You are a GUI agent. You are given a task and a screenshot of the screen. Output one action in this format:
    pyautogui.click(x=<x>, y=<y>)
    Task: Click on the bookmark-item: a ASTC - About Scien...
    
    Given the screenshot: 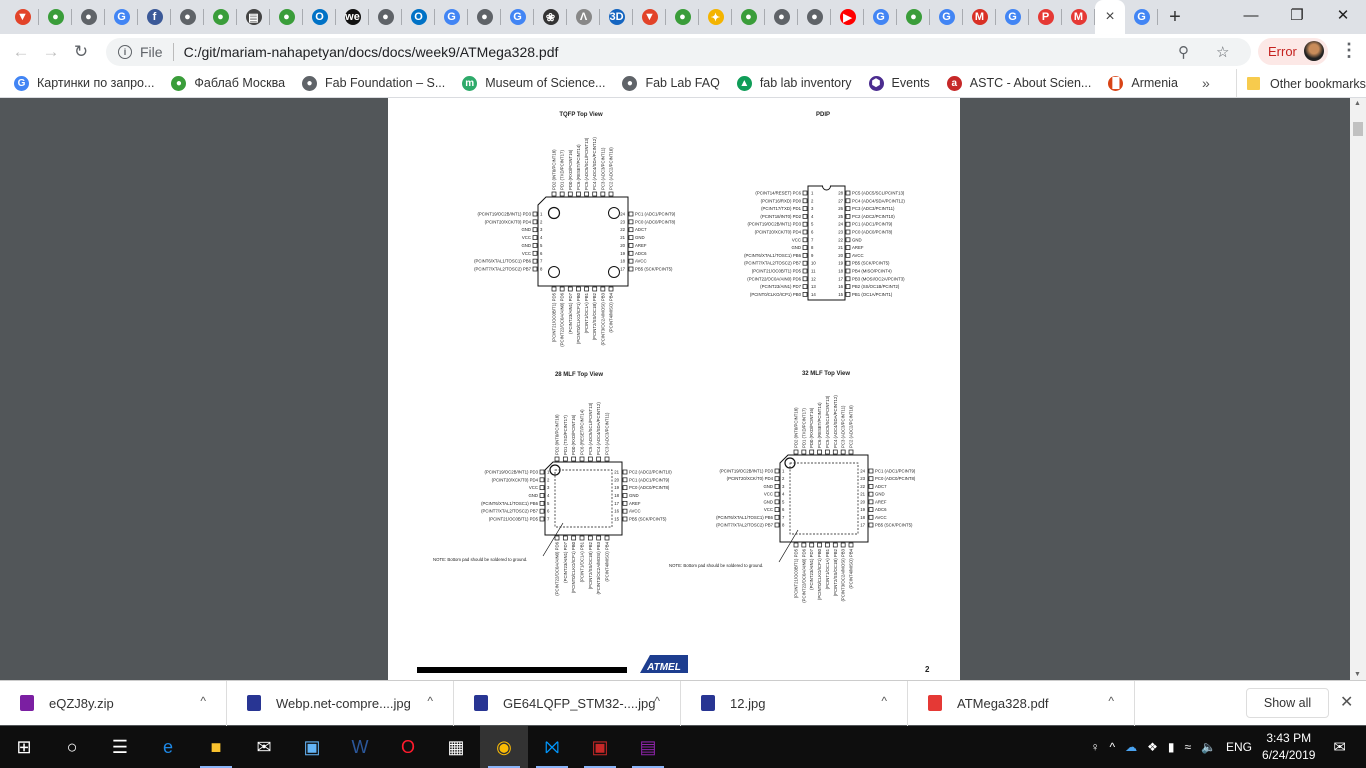 What is the action you would take?
    pyautogui.click(x=1018, y=83)
    